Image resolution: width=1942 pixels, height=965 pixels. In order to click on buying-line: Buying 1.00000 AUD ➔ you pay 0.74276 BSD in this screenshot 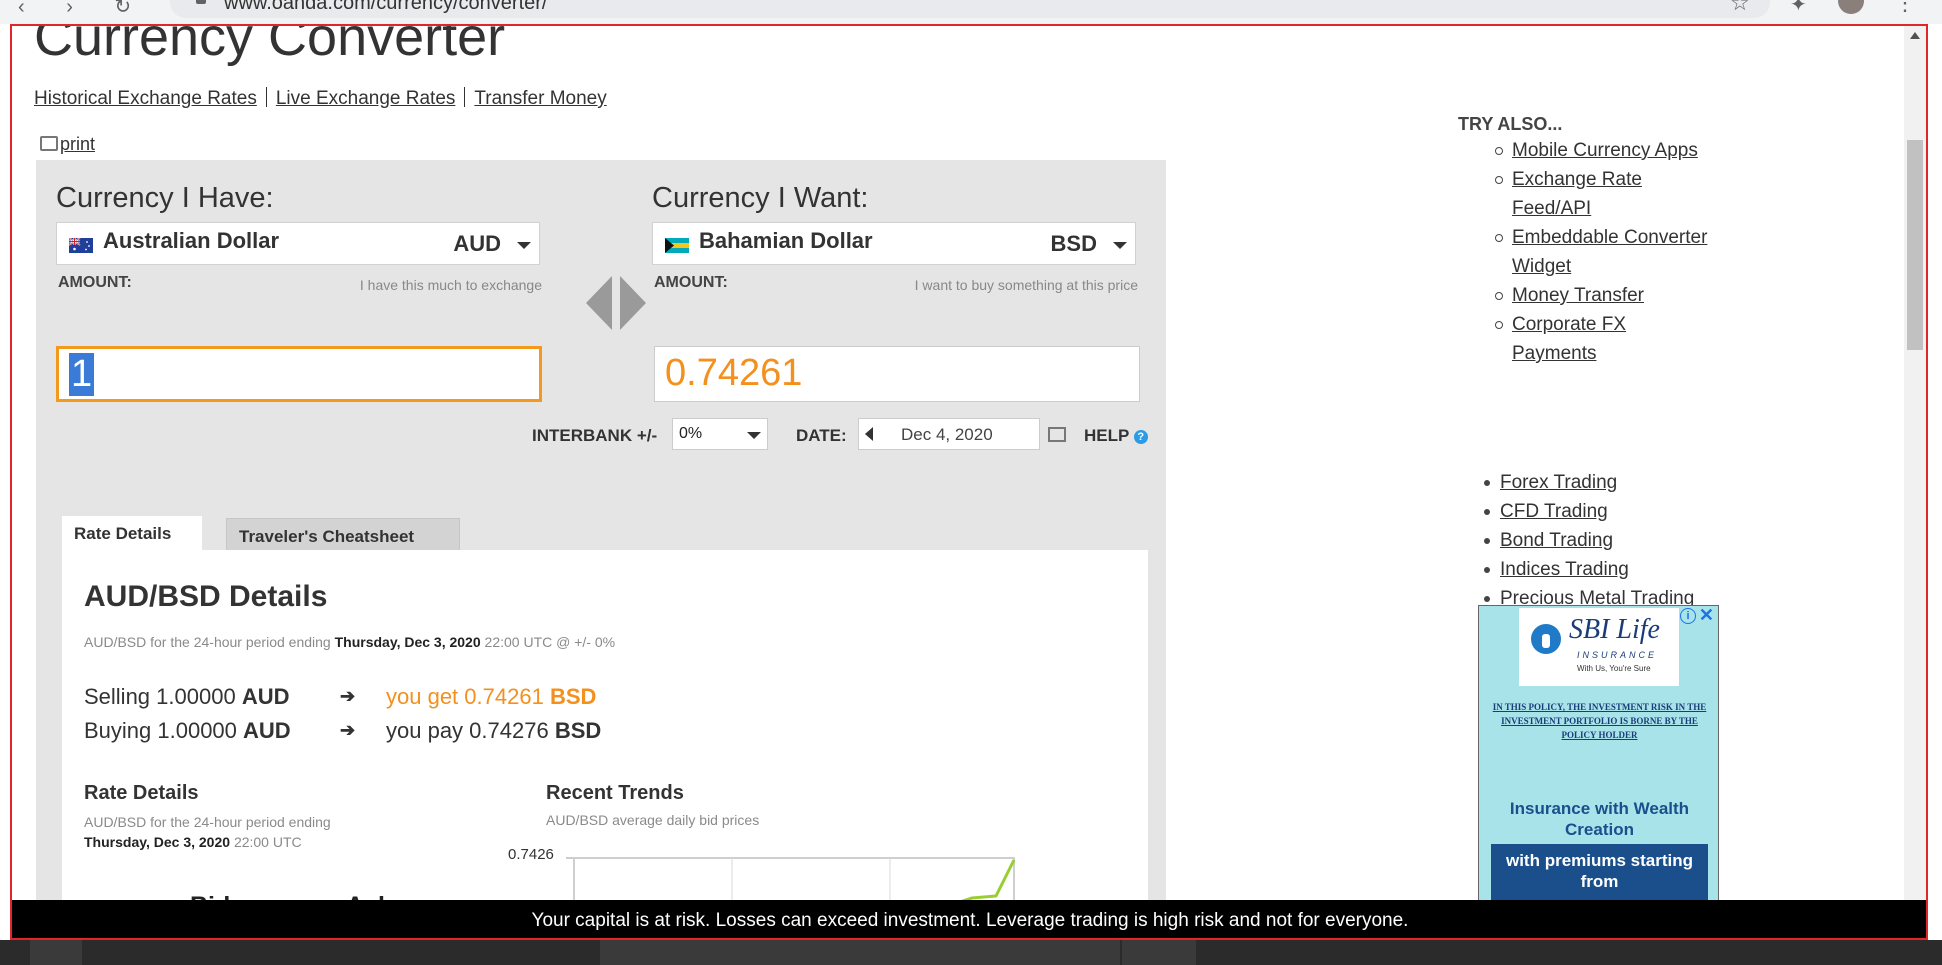, I will do `click(342, 731)`.